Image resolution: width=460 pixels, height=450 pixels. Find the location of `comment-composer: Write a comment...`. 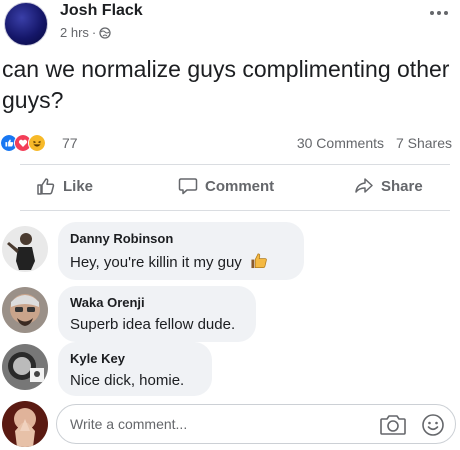

comment-composer: Write a comment... is located at coordinates (230, 423).